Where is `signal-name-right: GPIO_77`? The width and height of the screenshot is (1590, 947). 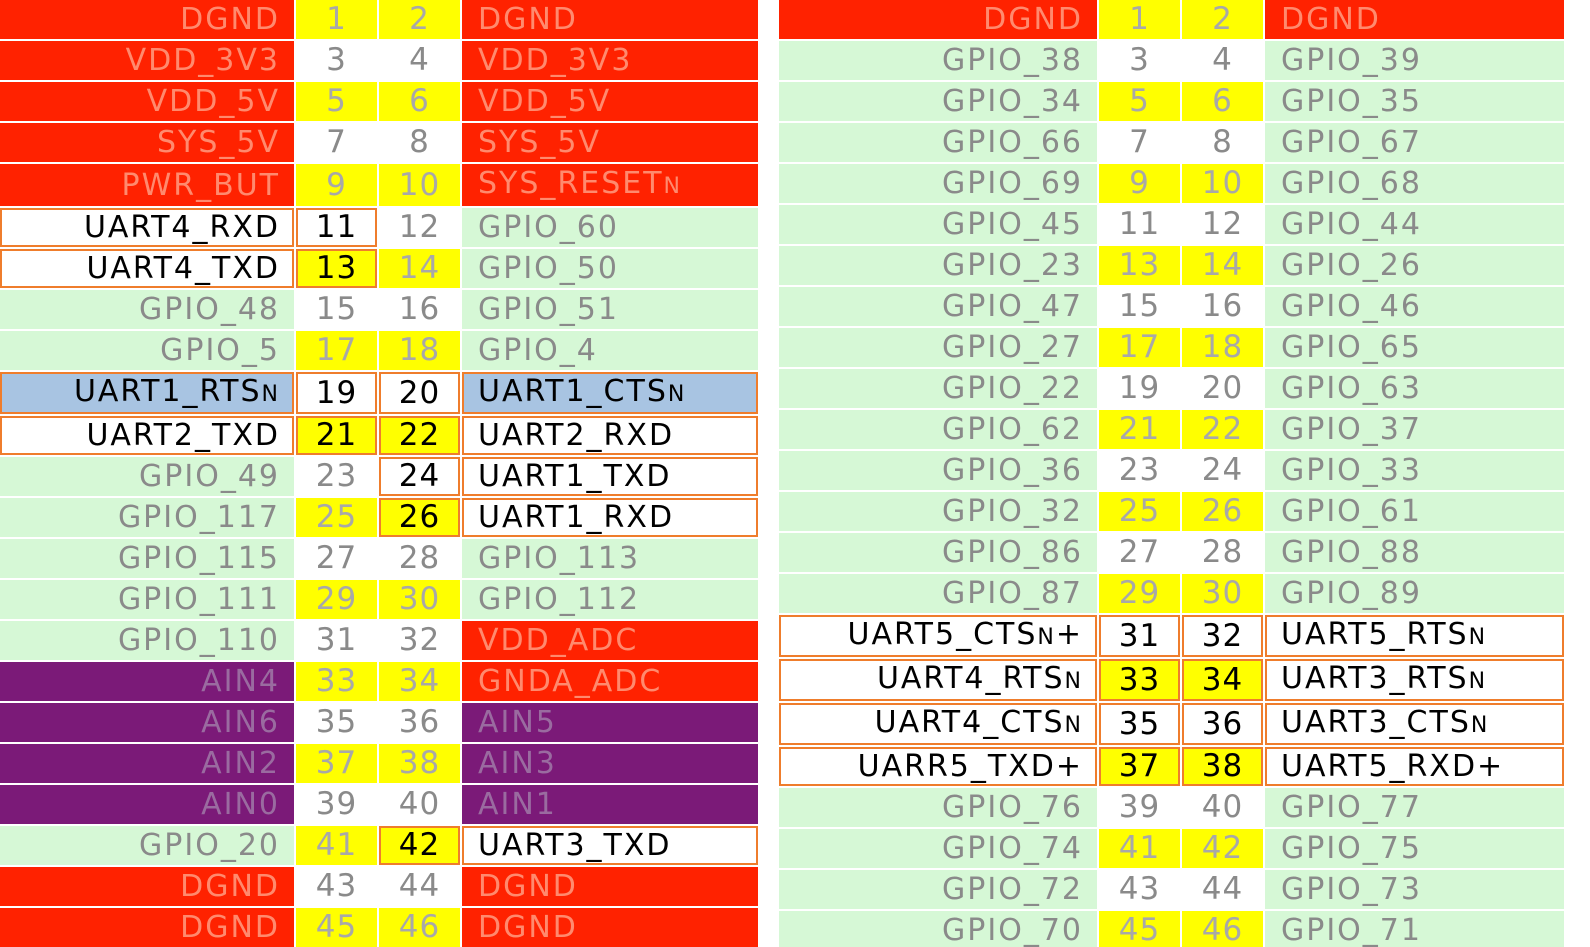 signal-name-right: GPIO_77 is located at coordinates (1415, 808).